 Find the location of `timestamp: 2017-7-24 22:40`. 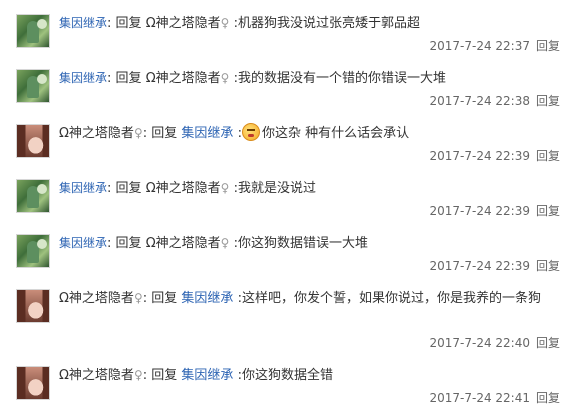

timestamp: 2017-7-24 22:40 is located at coordinates (479, 343).